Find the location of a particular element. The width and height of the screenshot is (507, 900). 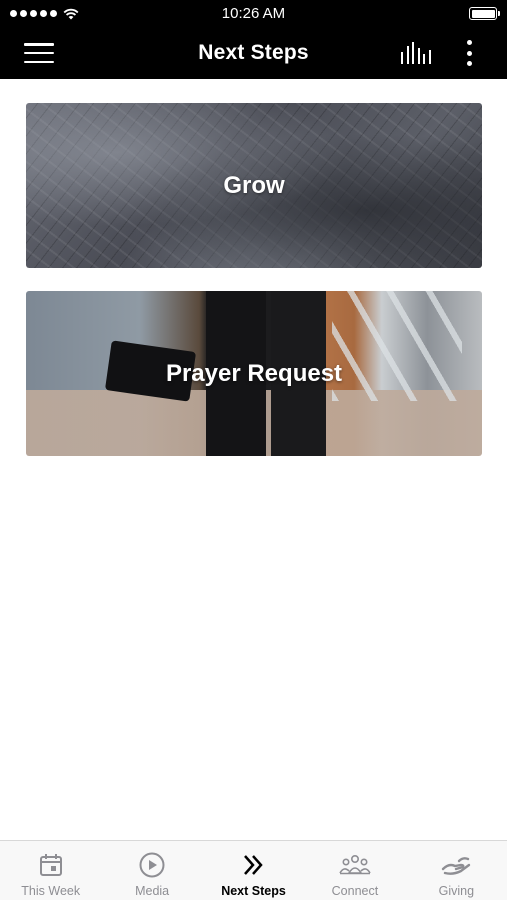

hamburger-menu-icon is located at coordinates (39, 53).